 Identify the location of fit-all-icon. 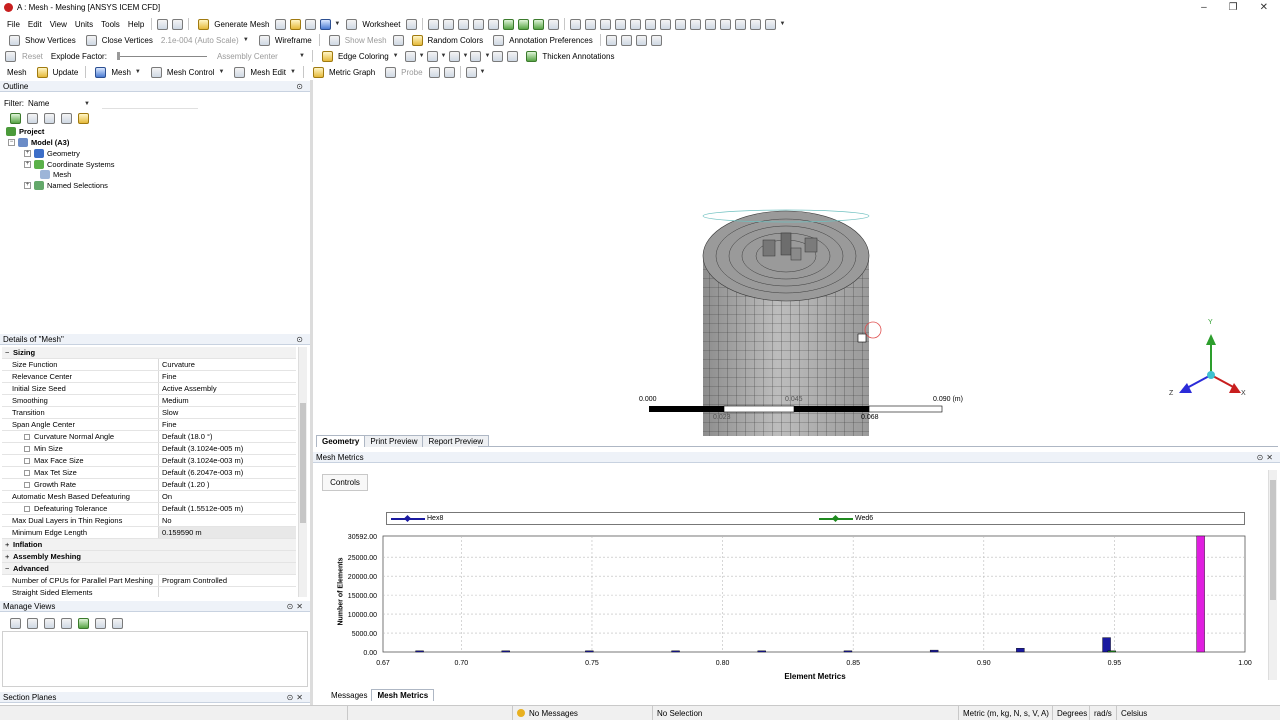
(696, 24).